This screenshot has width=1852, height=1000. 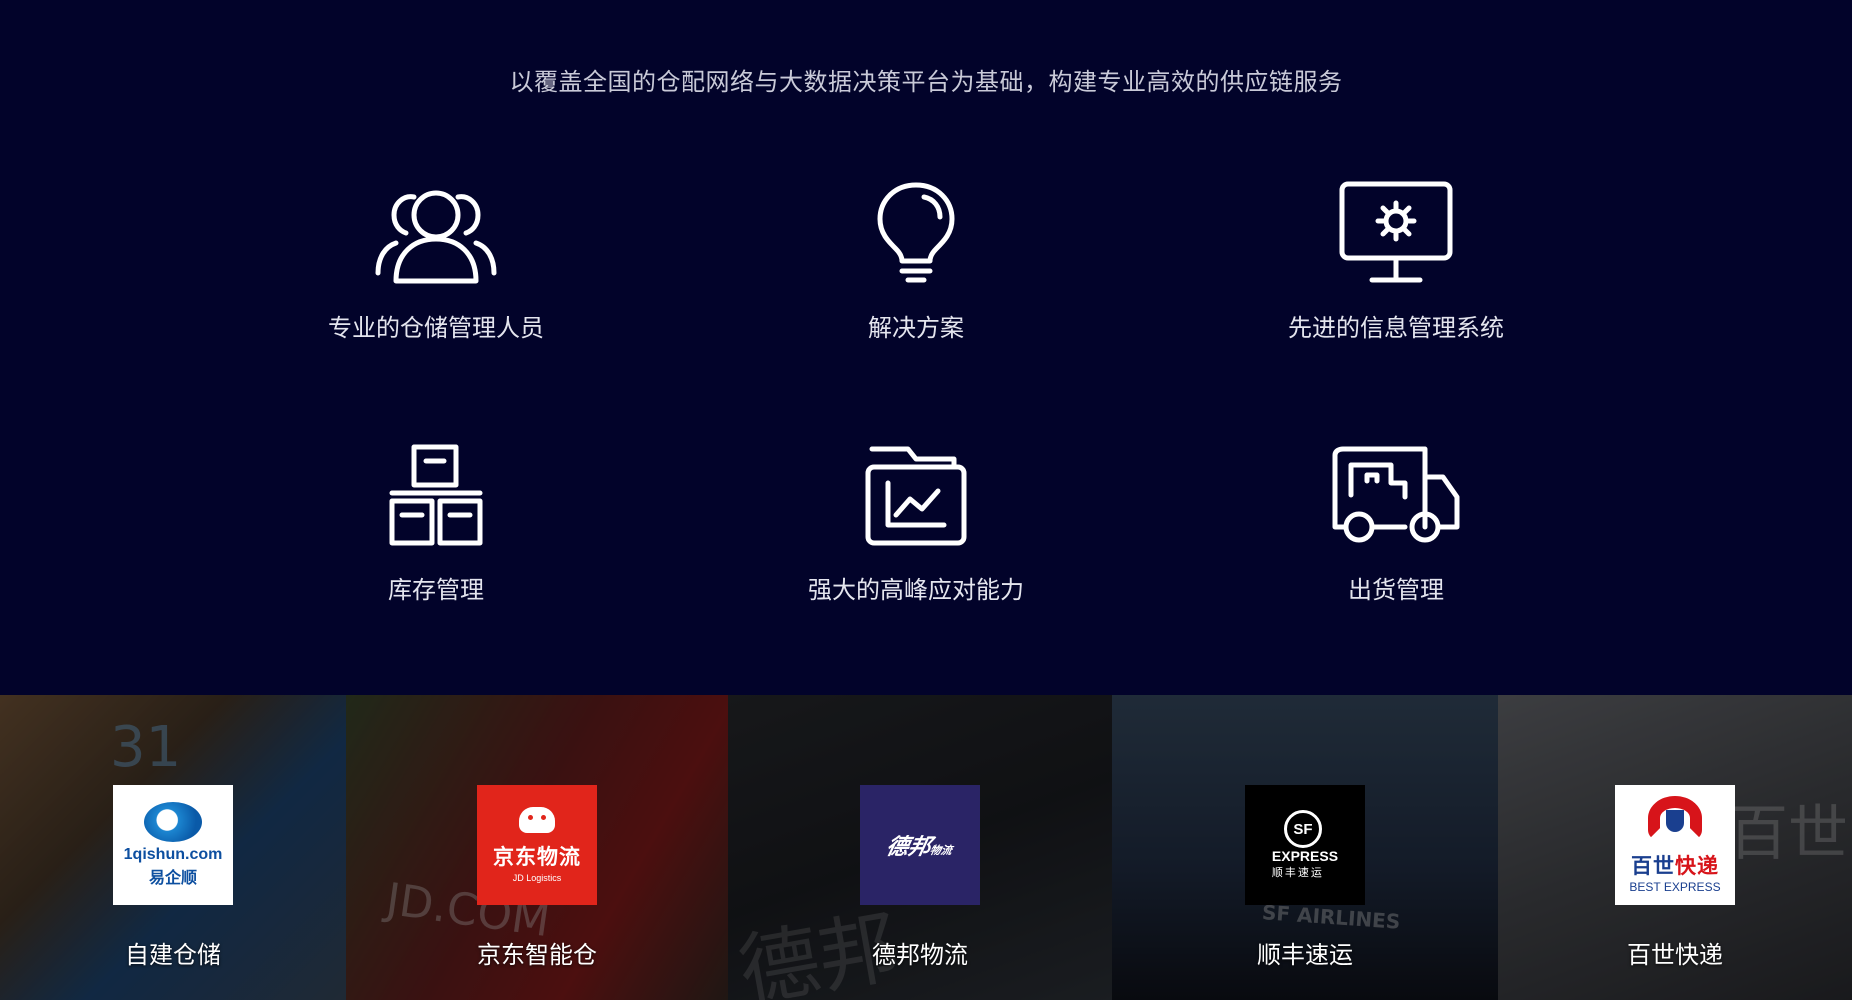 I want to click on deppon-logo: 德邦物流, so click(x=920, y=845).